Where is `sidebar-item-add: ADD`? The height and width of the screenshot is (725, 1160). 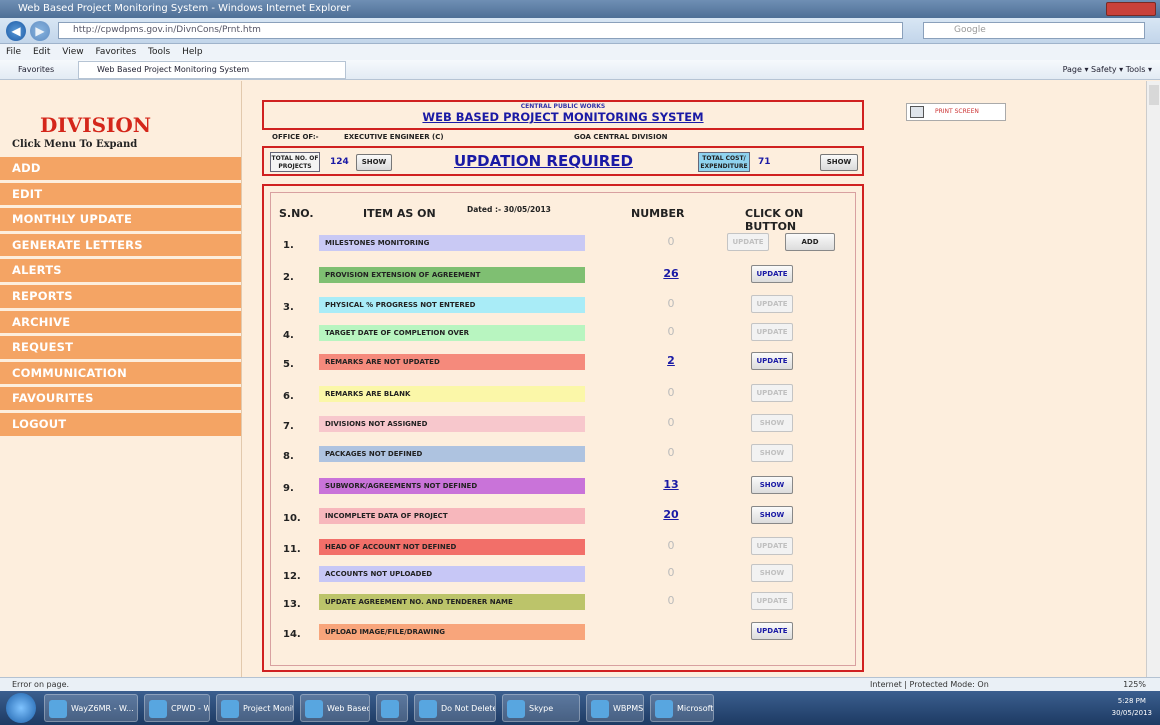 sidebar-item-add: ADD is located at coordinates (120, 168).